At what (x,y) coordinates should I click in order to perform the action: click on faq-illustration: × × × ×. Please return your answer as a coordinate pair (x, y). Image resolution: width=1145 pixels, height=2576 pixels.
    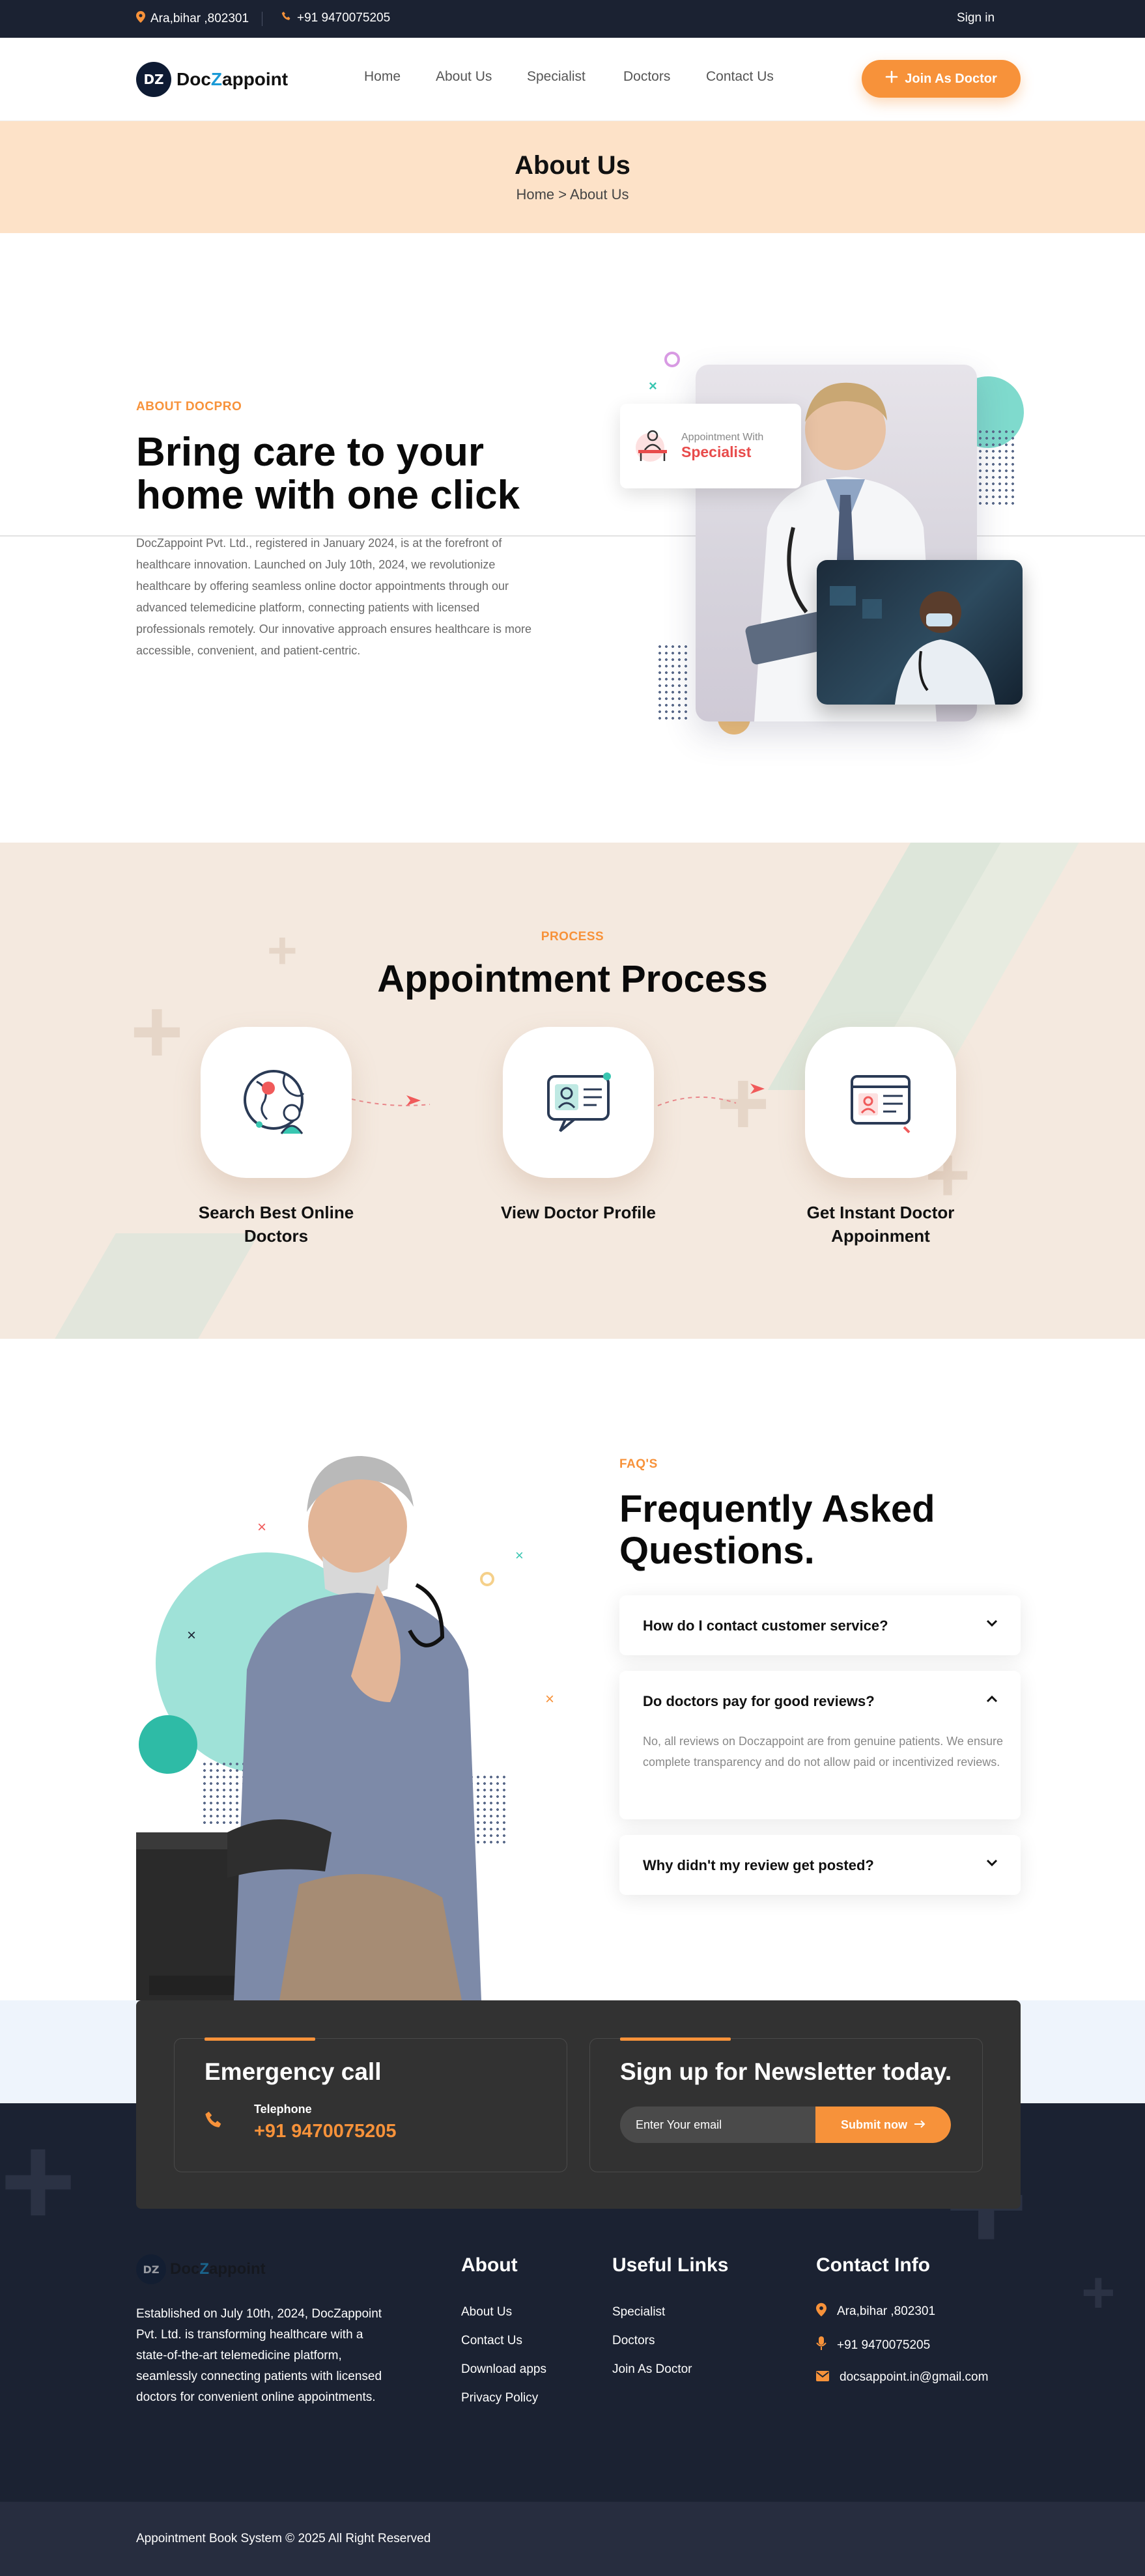
    Looking at the image, I should click on (345, 1715).